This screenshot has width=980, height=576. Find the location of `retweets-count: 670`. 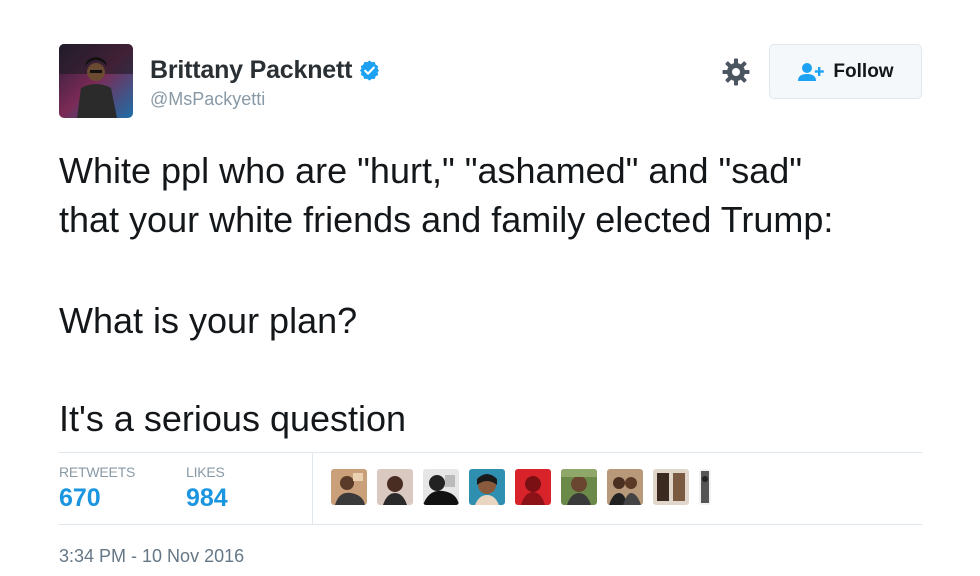

retweets-count: 670 is located at coordinates (97, 498).